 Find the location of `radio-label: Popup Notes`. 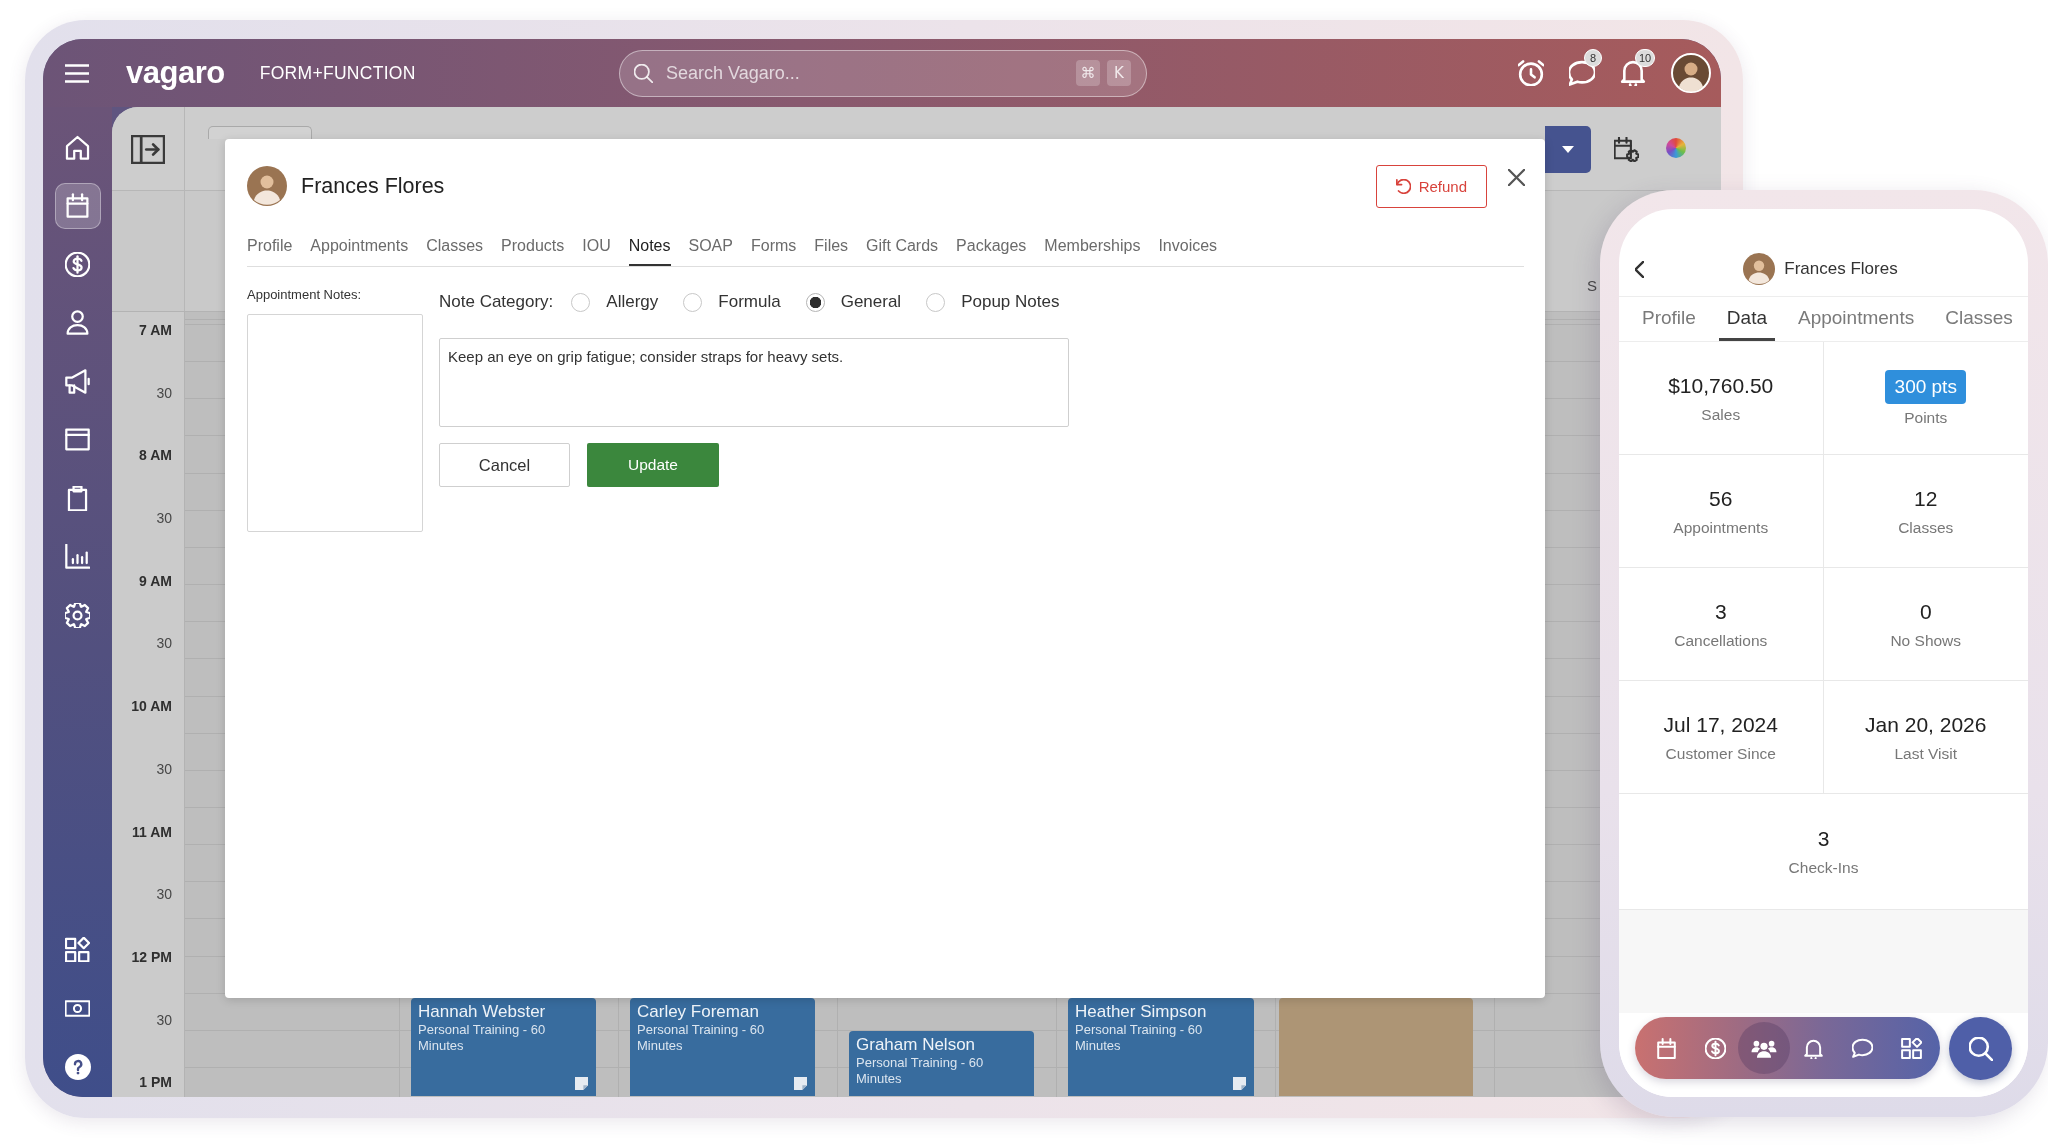

radio-label: Popup Notes is located at coordinates (1010, 302).